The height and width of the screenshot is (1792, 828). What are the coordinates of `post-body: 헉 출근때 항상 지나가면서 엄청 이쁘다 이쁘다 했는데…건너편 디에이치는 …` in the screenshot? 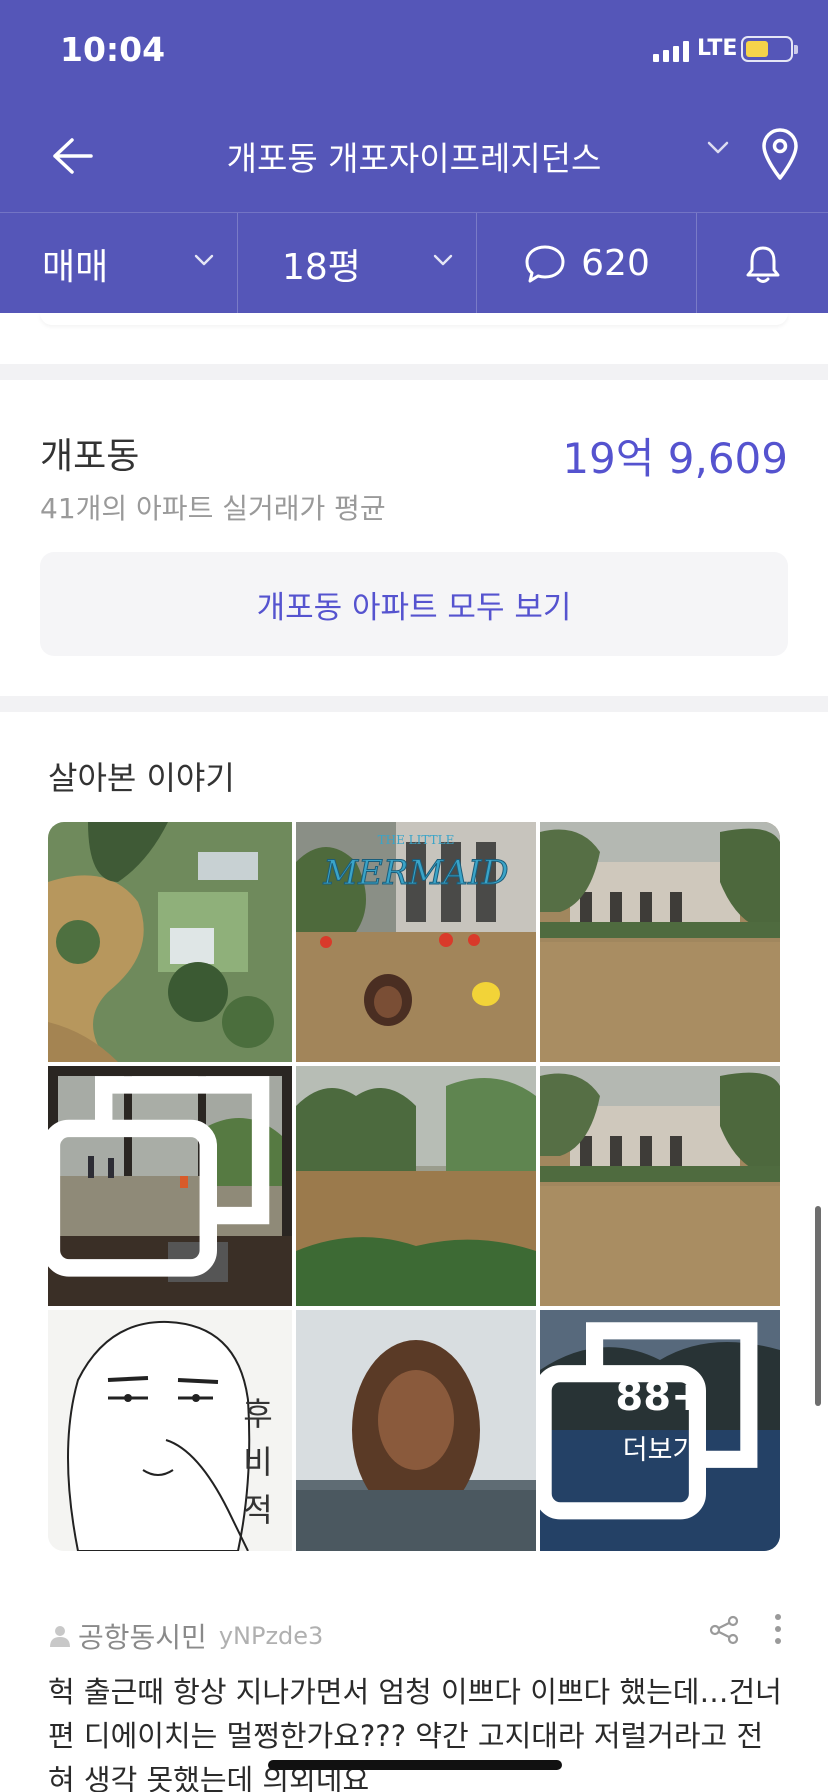 It's located at (418, 1731).